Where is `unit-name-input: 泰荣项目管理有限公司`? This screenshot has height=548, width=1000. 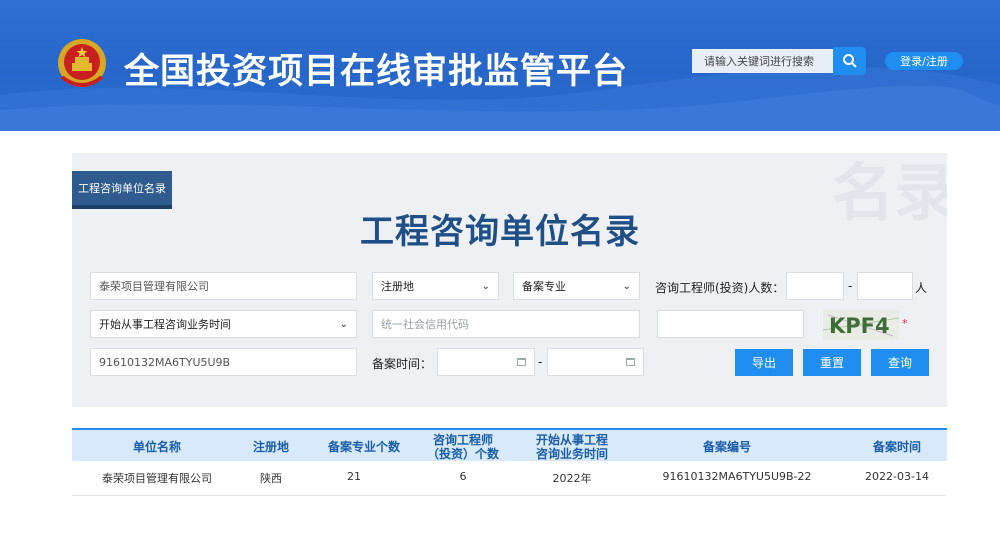
unit-name-input: 泰荣项目管理有限公司 is located at coordinates (223, 286).